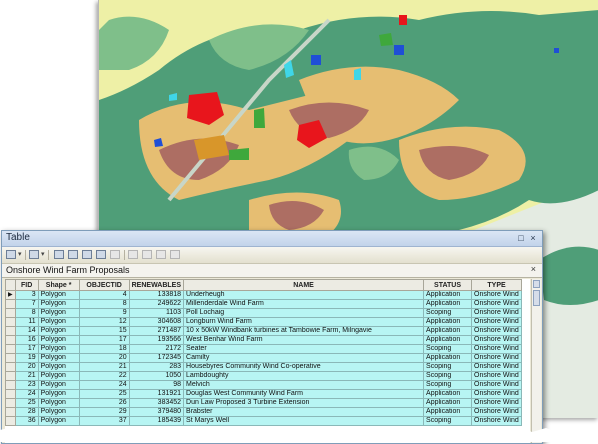 The width and height of the screenshot is (598, 444). What do you see at coordinates (104, 295) in the screenshot?
I see `cell-objectid: 4` at bounding box center [104, 295].